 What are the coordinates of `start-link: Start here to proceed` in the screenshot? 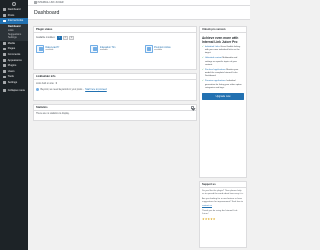 It's located at (96, 90).